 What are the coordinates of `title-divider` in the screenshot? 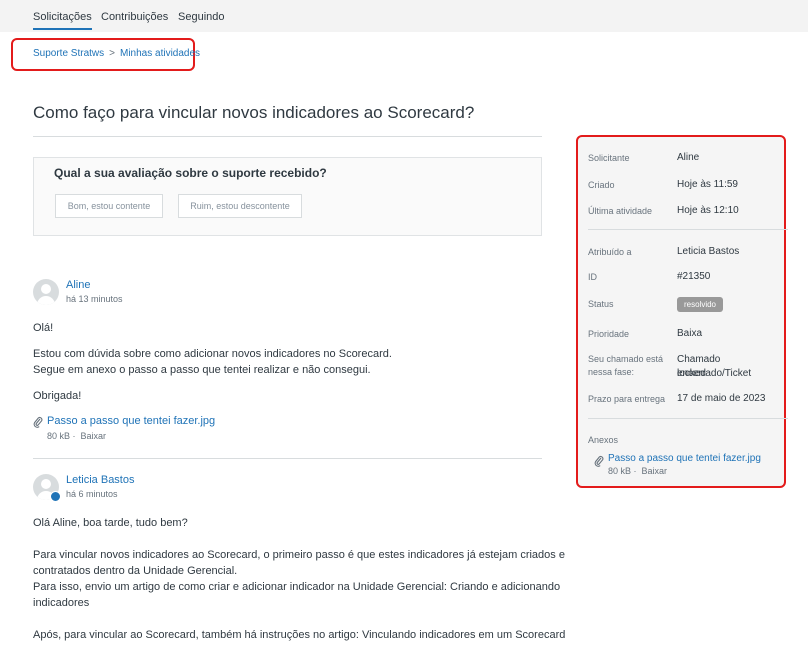 It's located at (287, 136).